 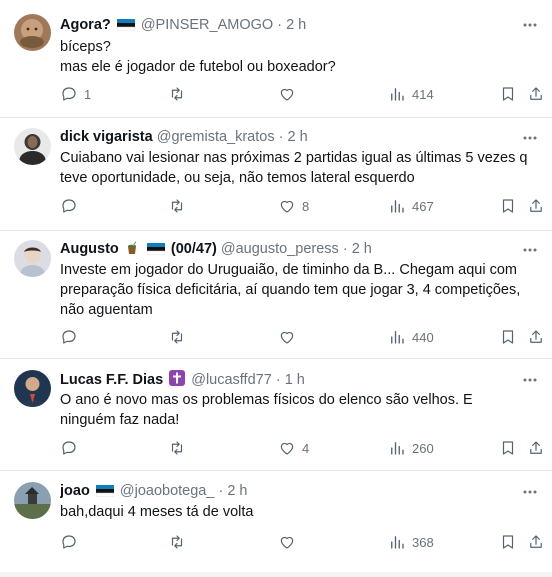 I want to click on tweet-header: Agora? @PINSER_AMOGO · 2 h, so click(x=286, y=26).